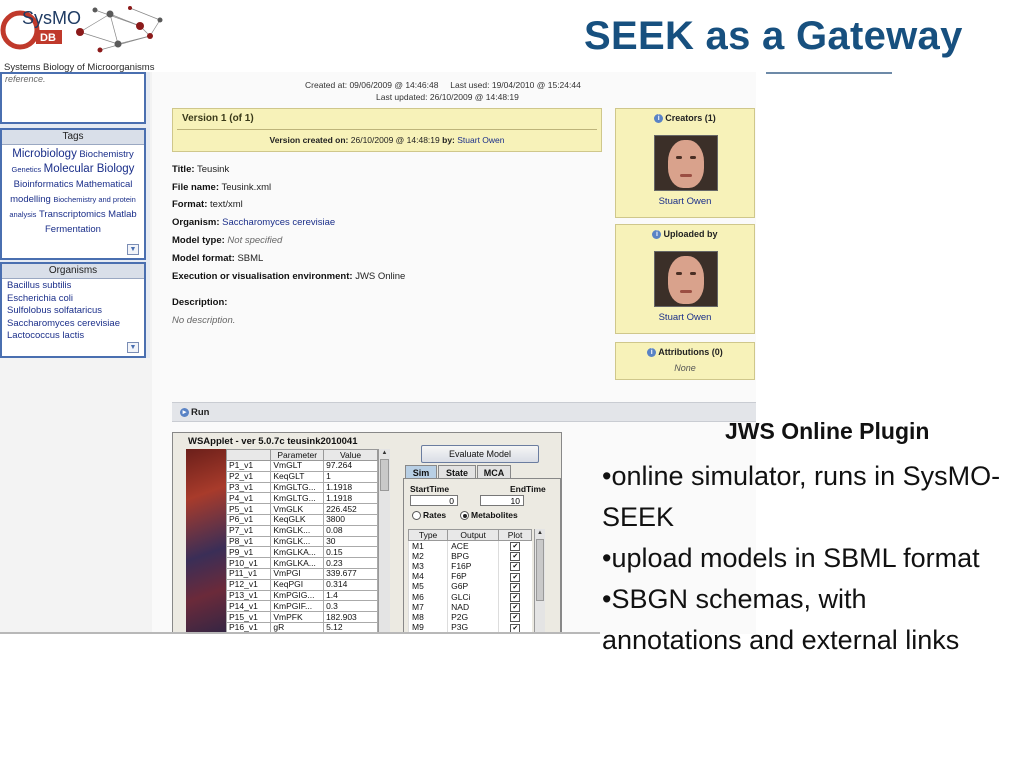 The width and height of the screenshot is (1024, 768). Describe the element at coordinates (350, 509) in the screenshot. I see `parameter-cell: 226.452` at that location.